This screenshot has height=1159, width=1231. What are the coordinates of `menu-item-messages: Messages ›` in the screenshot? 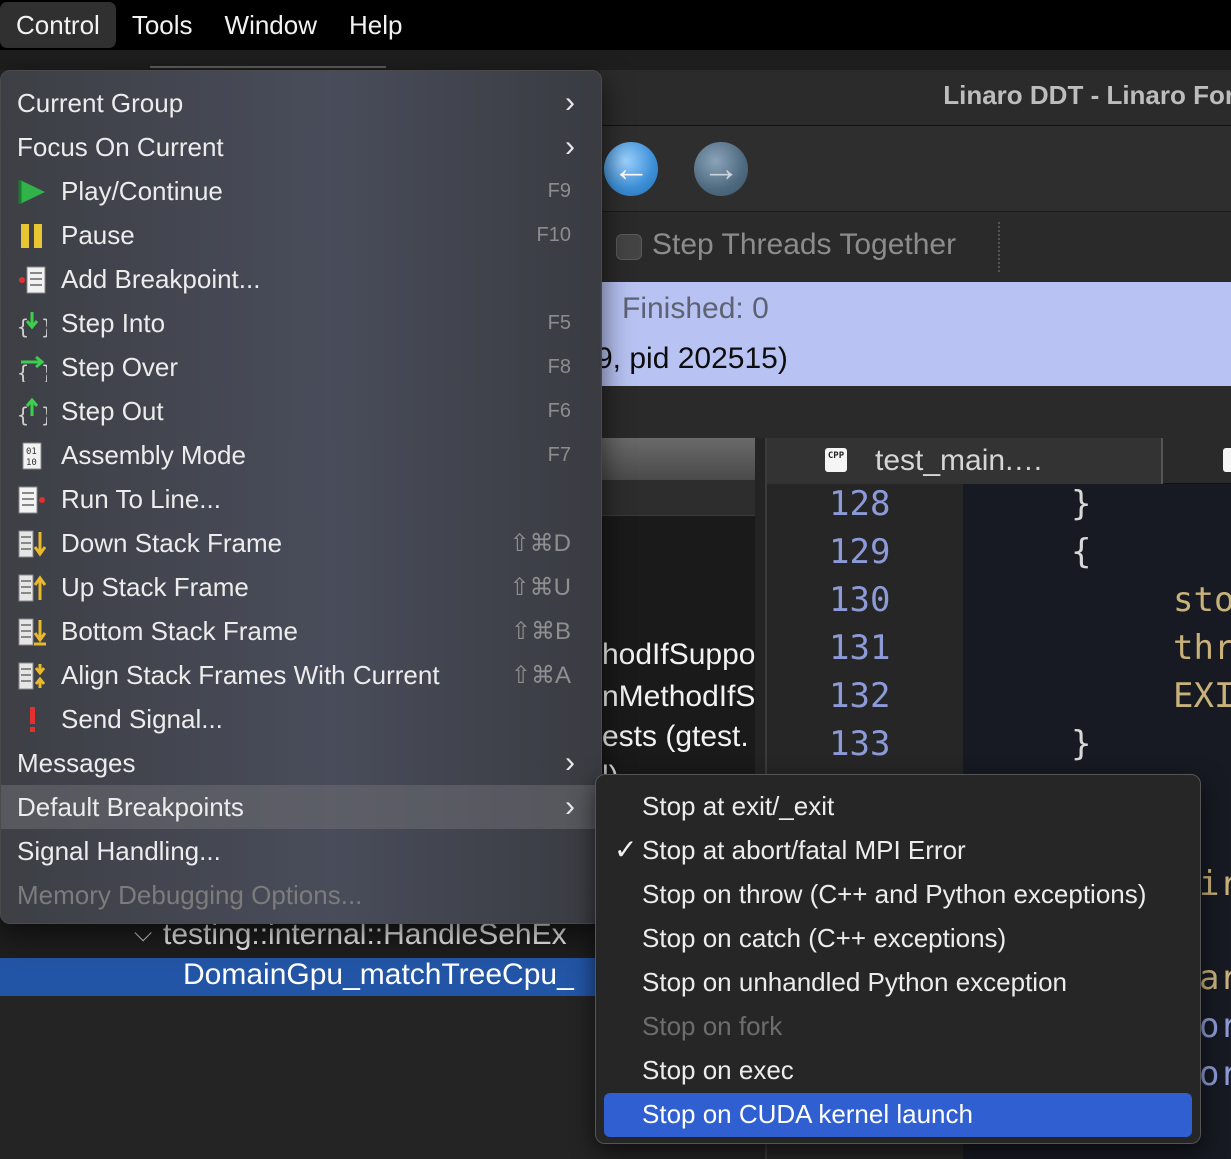 It's located at (302, 763).